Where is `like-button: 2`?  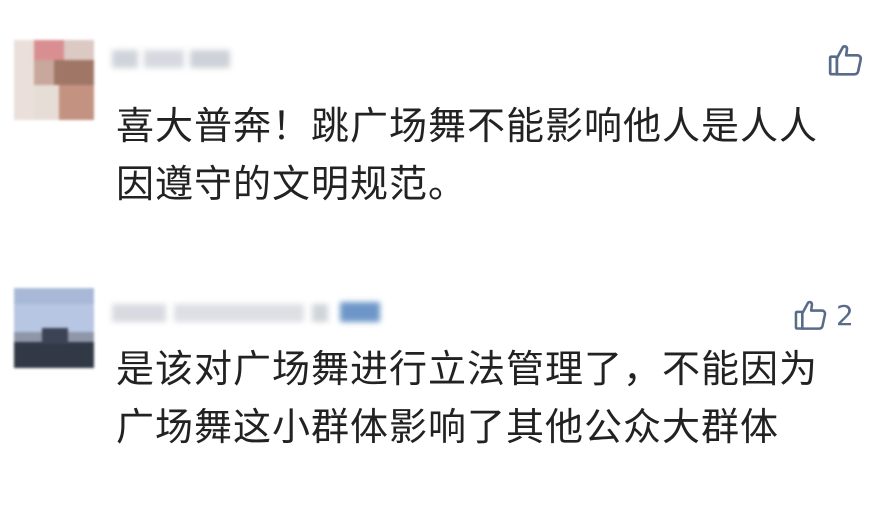 like-button: 2 is located at coordinates (823, 315).